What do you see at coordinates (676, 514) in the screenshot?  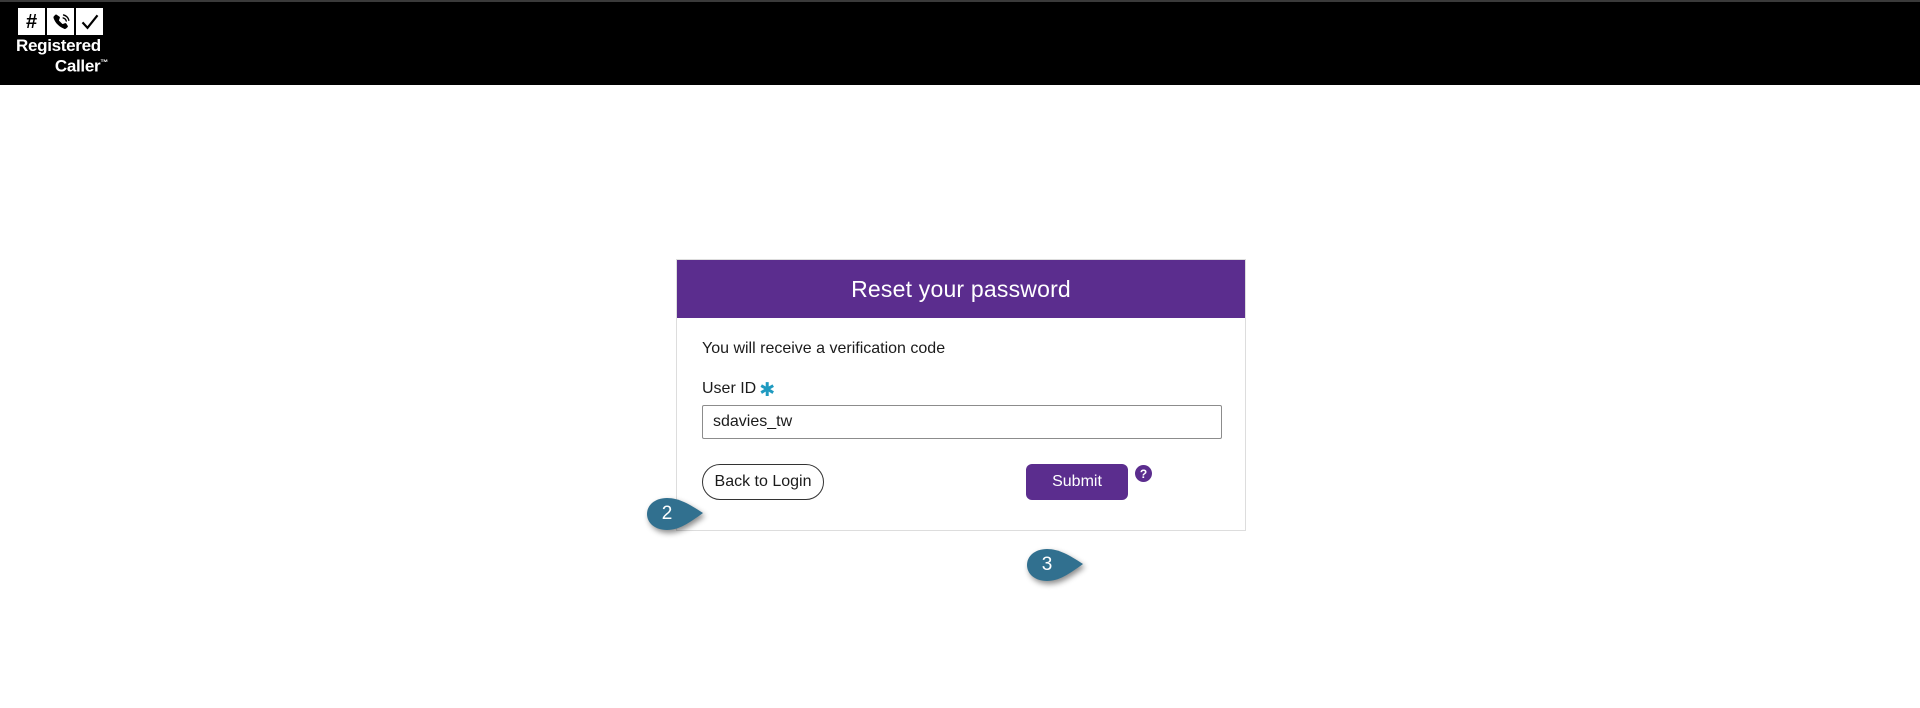 I see `callout-pin-2: 2` at bounding box center [676, 514].